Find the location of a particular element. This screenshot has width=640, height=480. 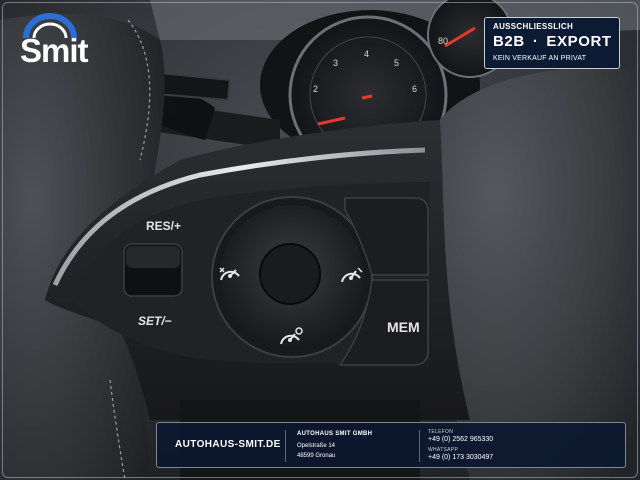

footer-street: Opelstraße 14 is located at coordinates (316, 446).